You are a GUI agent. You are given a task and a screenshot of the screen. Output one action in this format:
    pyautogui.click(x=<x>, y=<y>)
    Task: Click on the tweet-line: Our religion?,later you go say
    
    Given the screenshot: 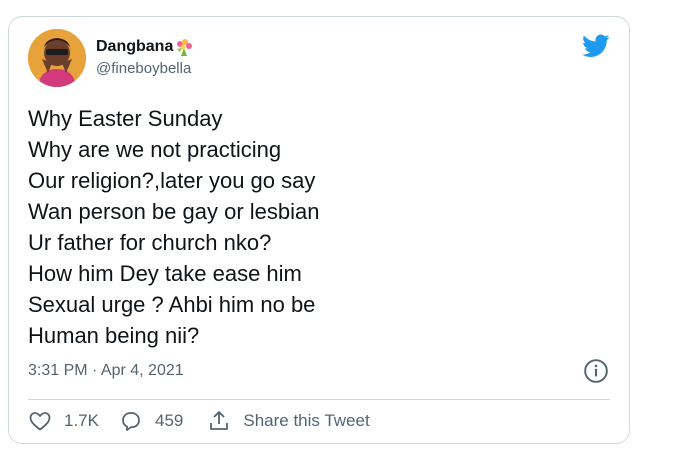 What is the action you would take?
    pyautogui.click(x=172, y=180)
    